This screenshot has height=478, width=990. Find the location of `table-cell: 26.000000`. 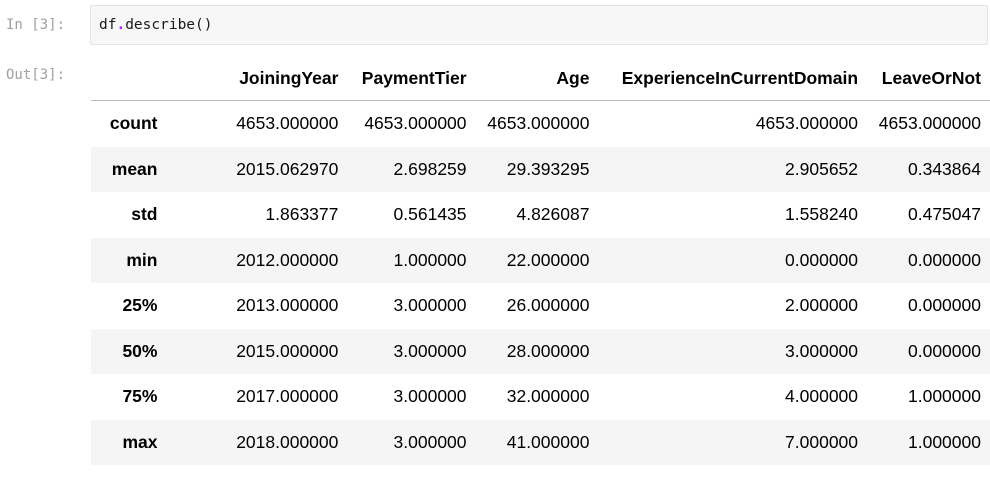

table-cell: 26.000000 is located at coordinates (548, 305).